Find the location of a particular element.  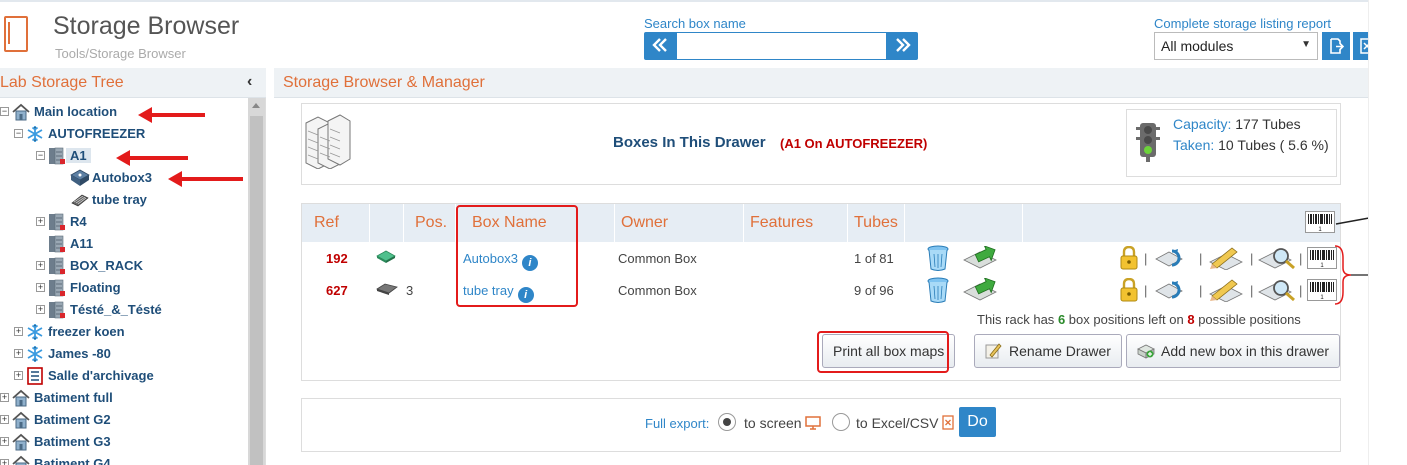

excel-file-icon is located at coordinates (1364, 46).